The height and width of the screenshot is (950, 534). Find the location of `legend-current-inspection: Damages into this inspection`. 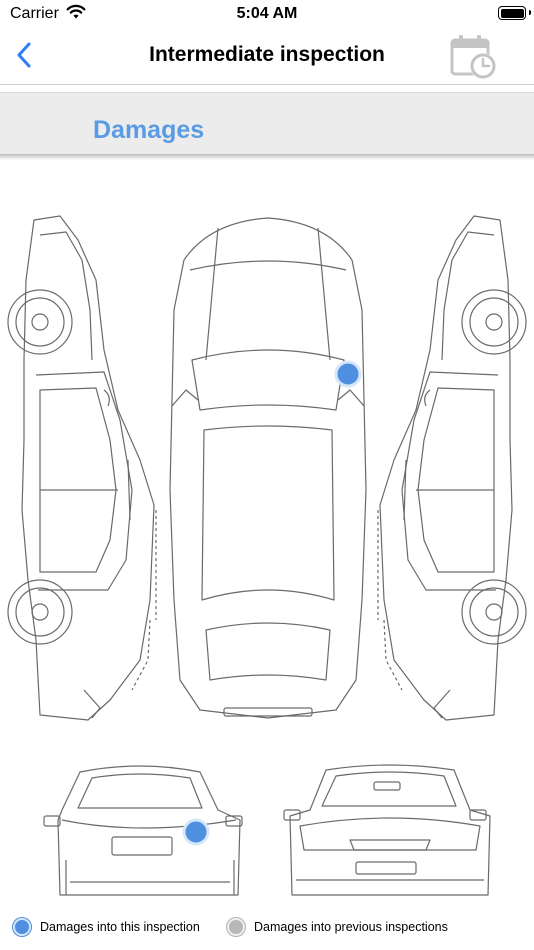

legend-current-inspection: Damages into this inspection is located at coordinates (106, 927).